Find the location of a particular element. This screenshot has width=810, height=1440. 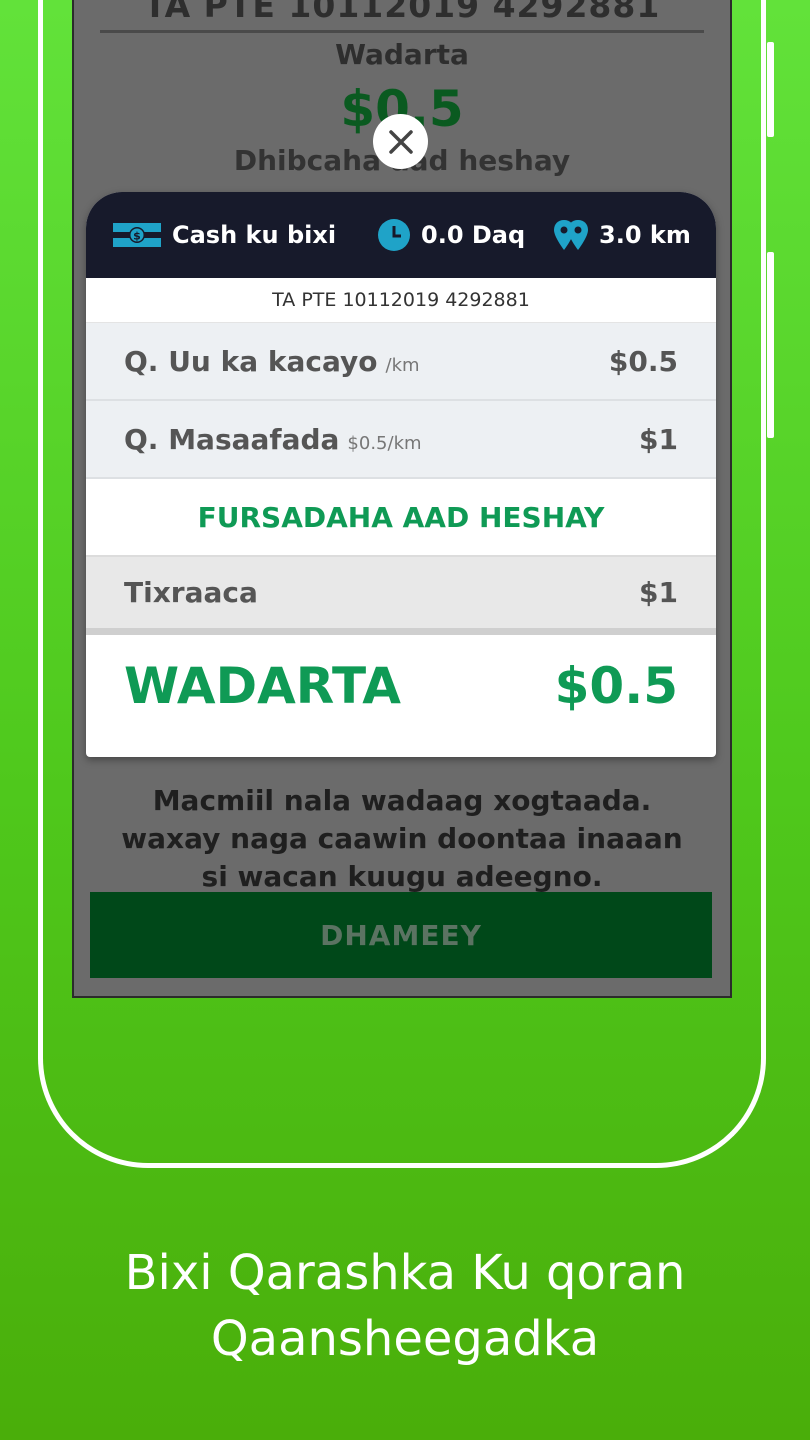

tracking-row: Tixraaca $1 is located at coordinates (401, 596).